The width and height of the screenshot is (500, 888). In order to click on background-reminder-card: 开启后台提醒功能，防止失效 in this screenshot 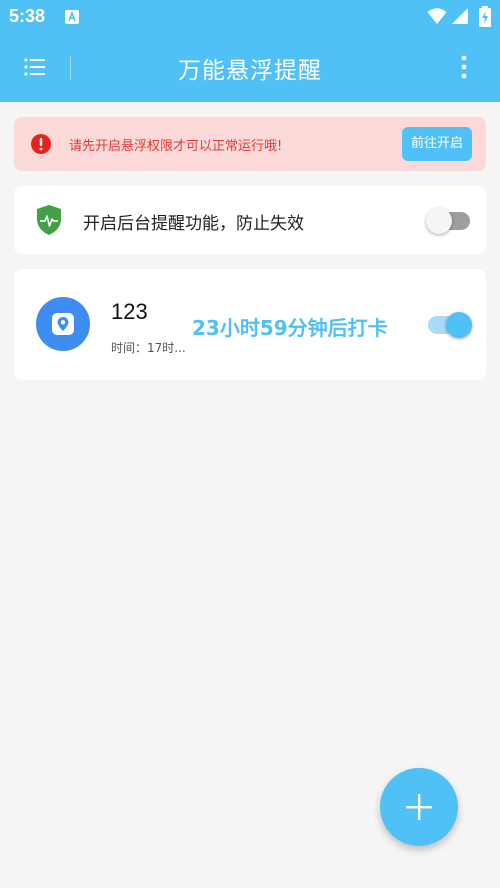, I will do `click(250, 220)`.